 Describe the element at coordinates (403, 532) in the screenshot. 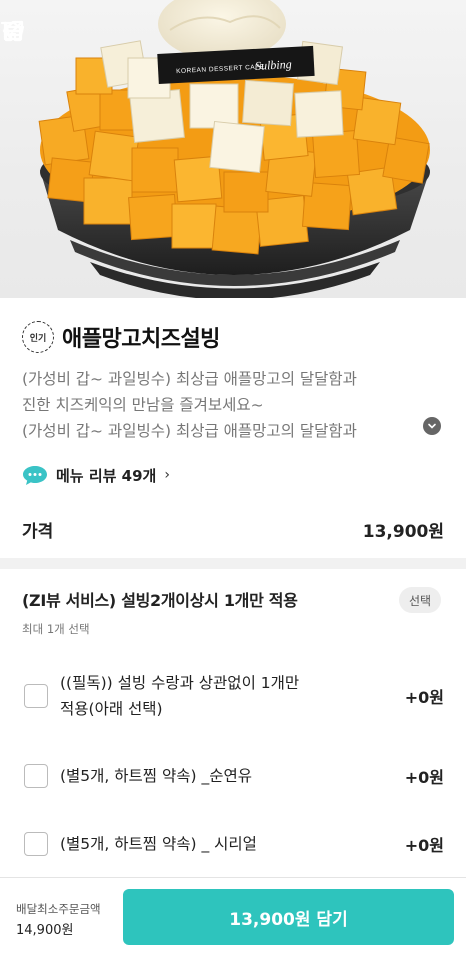

I see `price-value: 13,900원` at that location.